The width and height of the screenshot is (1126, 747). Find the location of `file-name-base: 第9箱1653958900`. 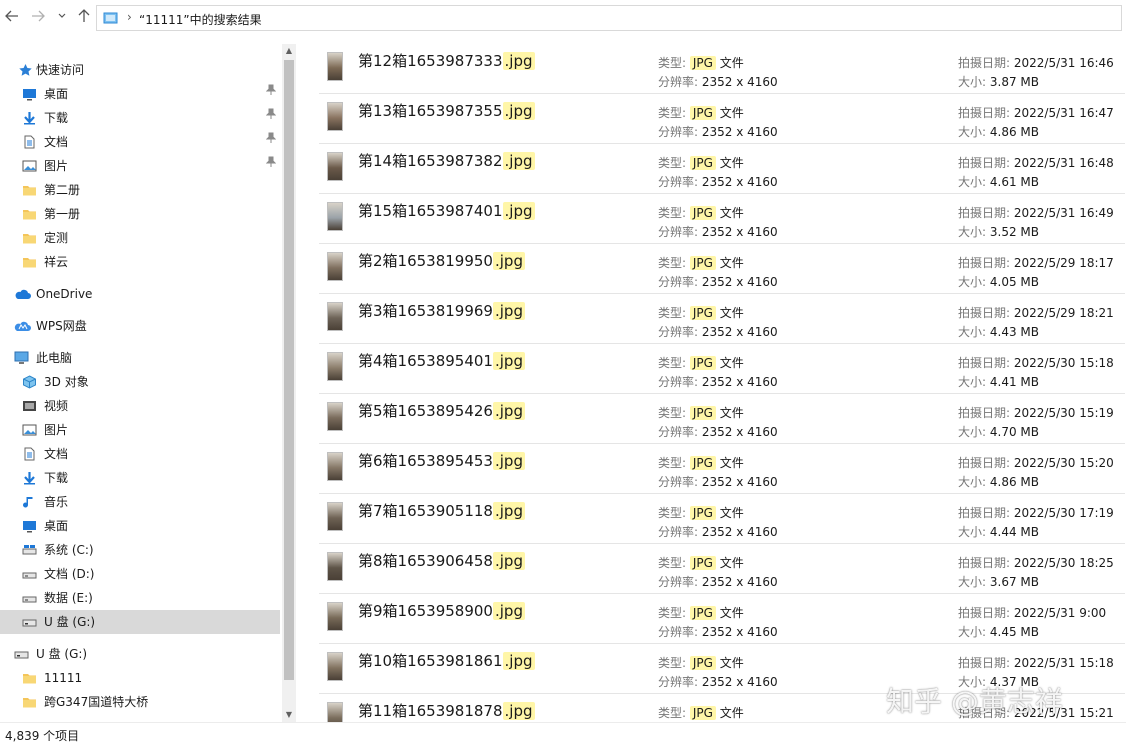

file-name-base: 第9箱1653958900 is located at coordinates (425, 611).